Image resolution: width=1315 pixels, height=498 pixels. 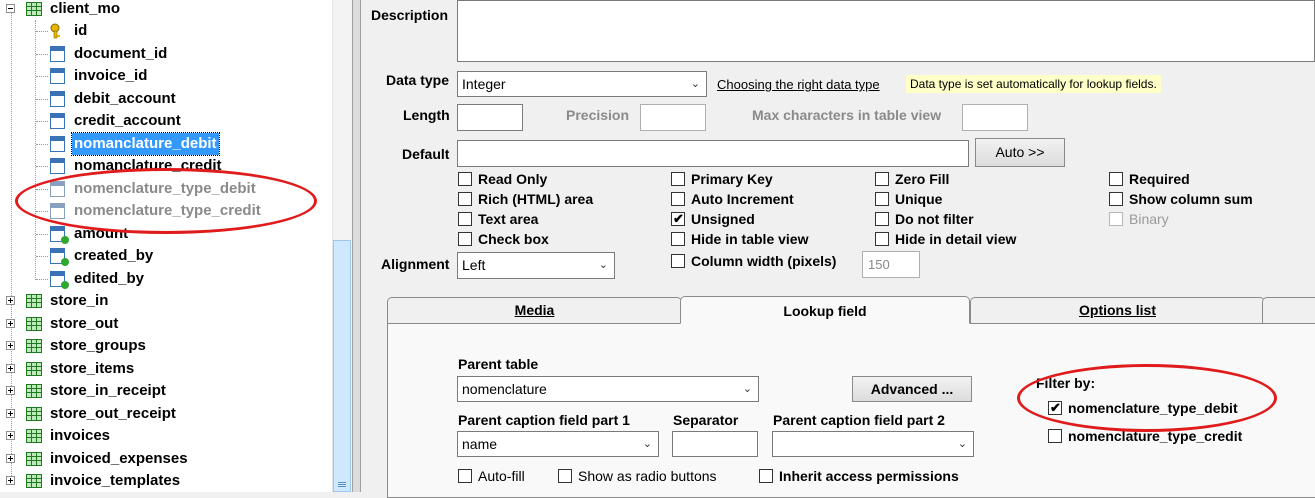 What do you see at coordinates (873, 444) in the screenshot?
I see `caption-part2-select: ⌄` at bounding box center [873, 444].